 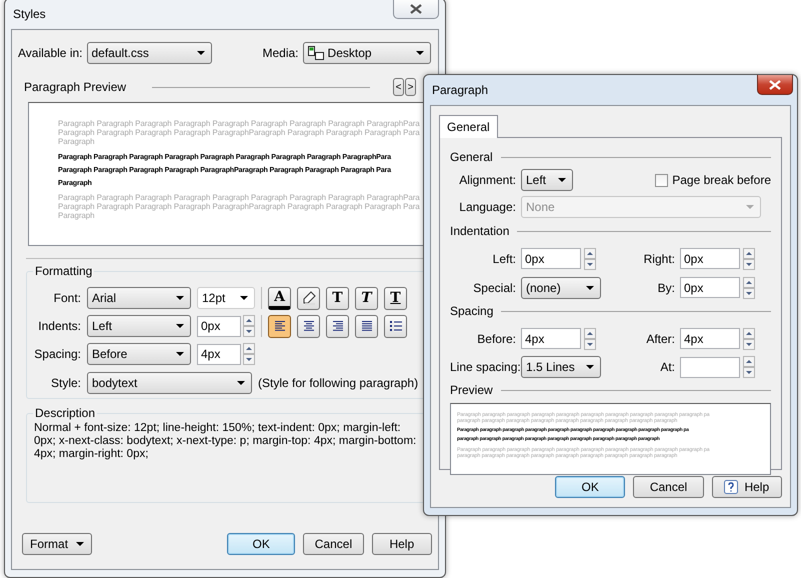 I want to click on section-heading: Spacing, so click(x=472, y=311).